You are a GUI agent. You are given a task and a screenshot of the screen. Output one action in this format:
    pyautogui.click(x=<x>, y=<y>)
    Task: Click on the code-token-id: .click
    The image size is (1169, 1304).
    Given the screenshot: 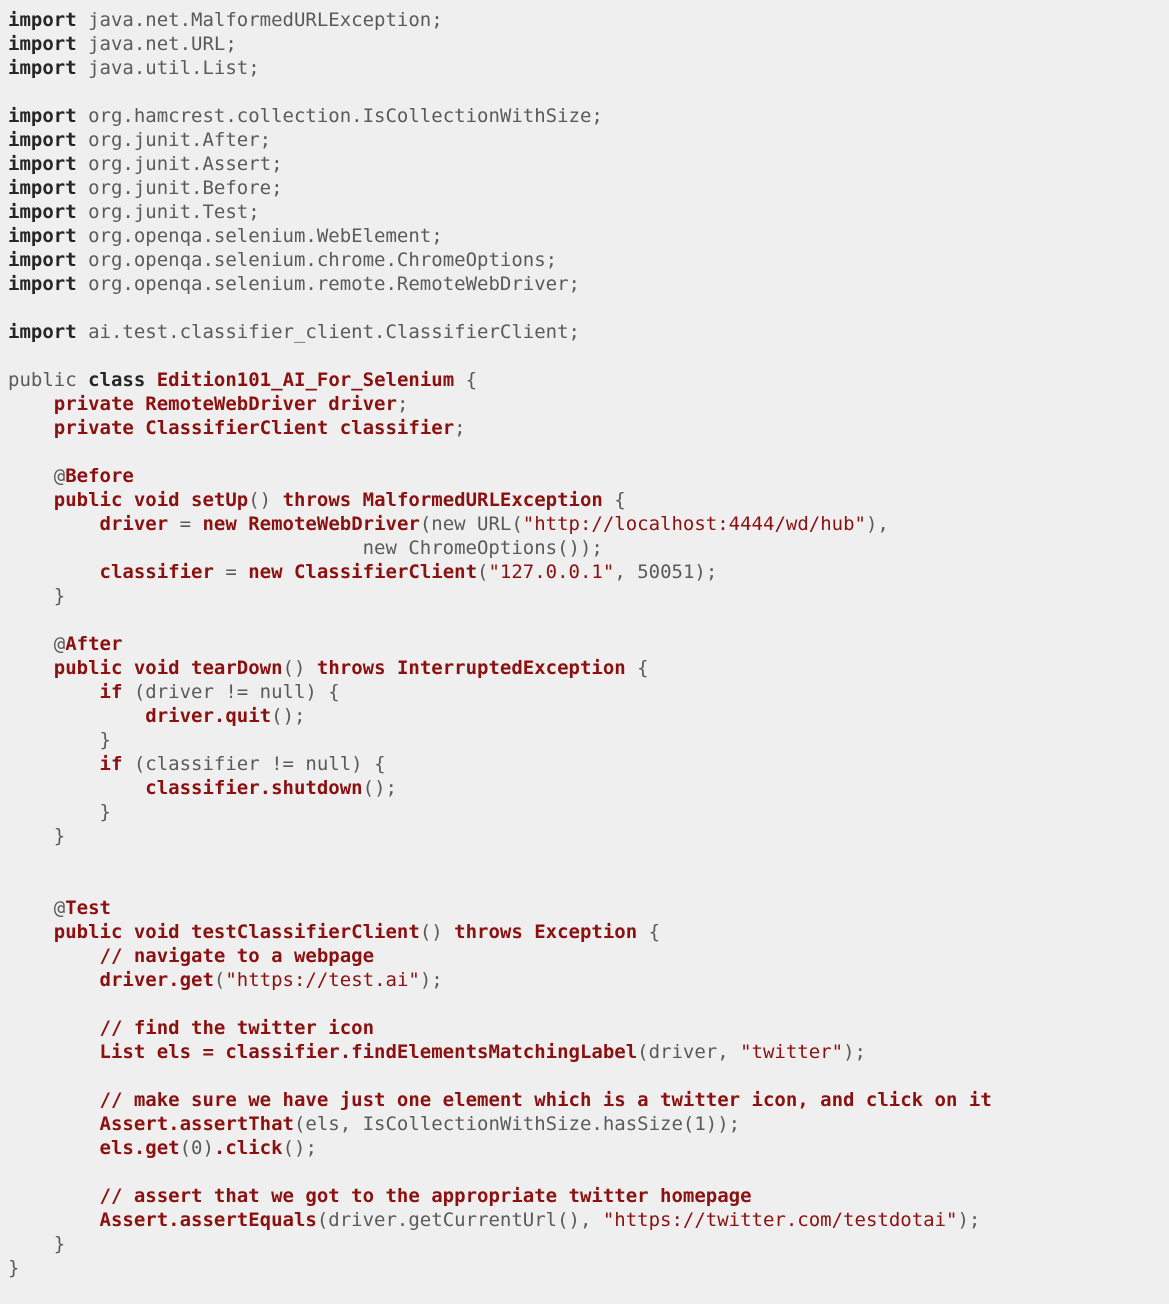 What is the action you would take?
    pyautogui.click(x=248, y=1148)
    